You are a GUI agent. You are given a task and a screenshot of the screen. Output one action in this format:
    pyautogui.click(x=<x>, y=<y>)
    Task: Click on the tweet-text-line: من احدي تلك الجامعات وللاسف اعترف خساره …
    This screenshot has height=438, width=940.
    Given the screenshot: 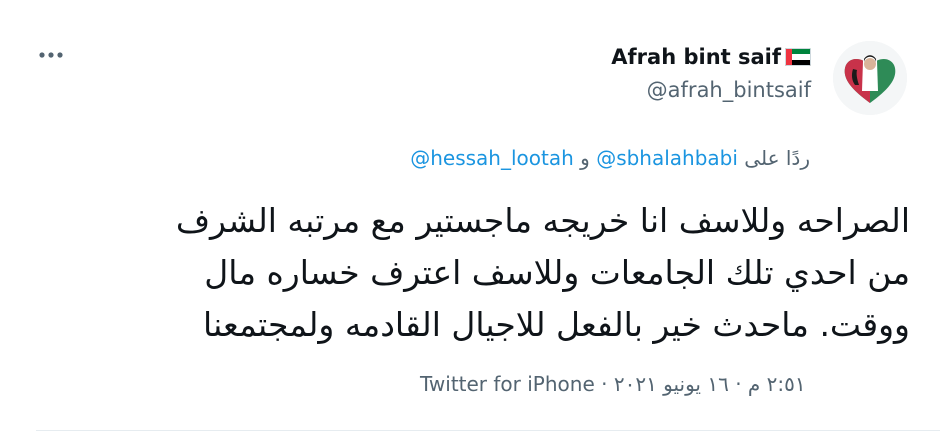 What is the action you would take?
    pyautogui.click(x=557, y=272)
    